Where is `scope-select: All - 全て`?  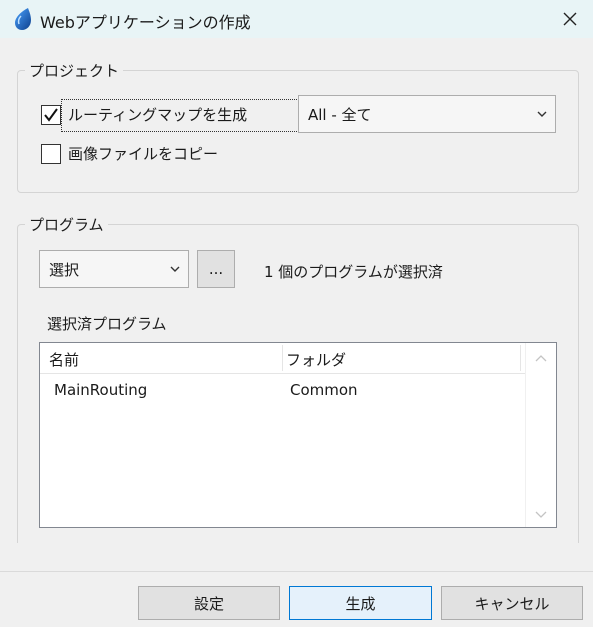
scope-select: All - 全て is located at coordinates (427, 114).